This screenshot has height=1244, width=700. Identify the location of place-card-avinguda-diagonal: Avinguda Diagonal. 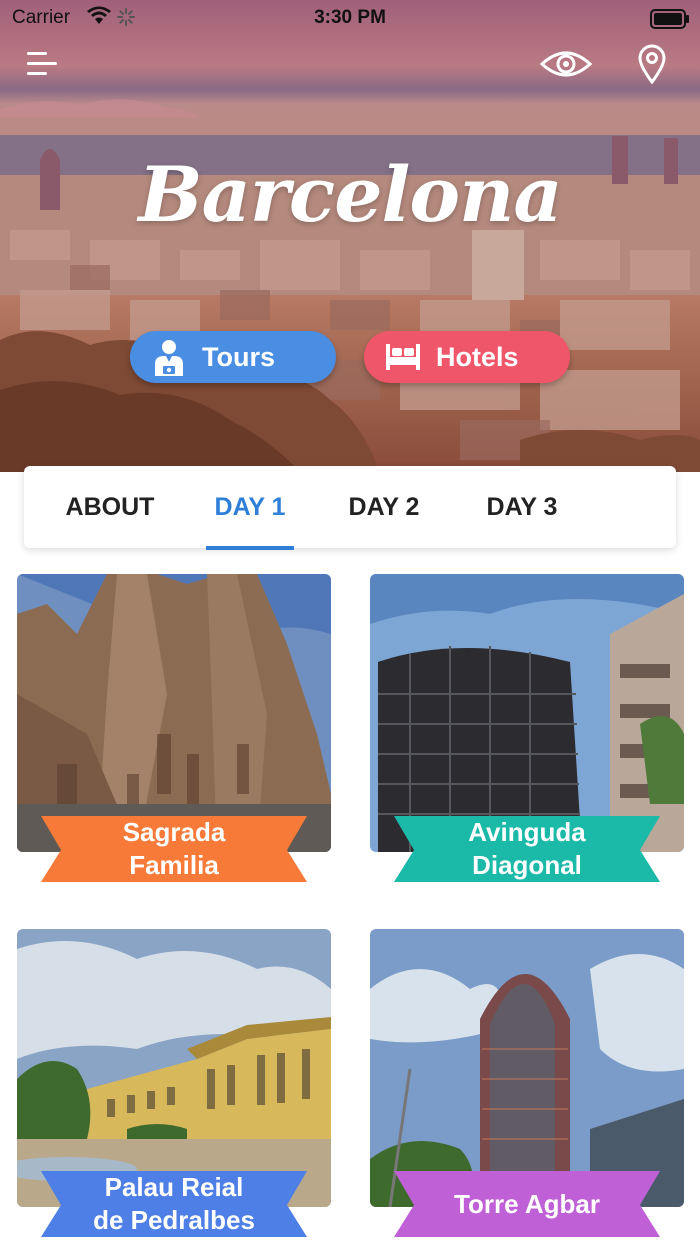
(527, 739).